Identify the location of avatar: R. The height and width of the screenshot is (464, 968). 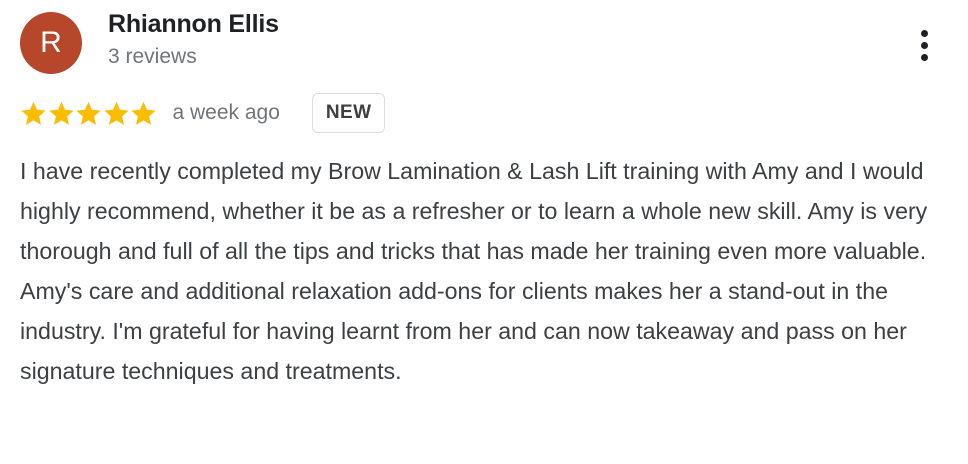
(51, 43).